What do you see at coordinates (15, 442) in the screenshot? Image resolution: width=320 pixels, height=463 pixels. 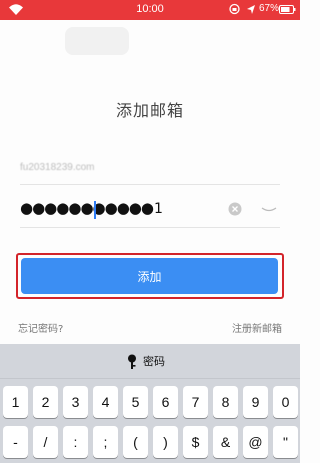 I see `keyboard-key: -` at bounding box center [15, 442].